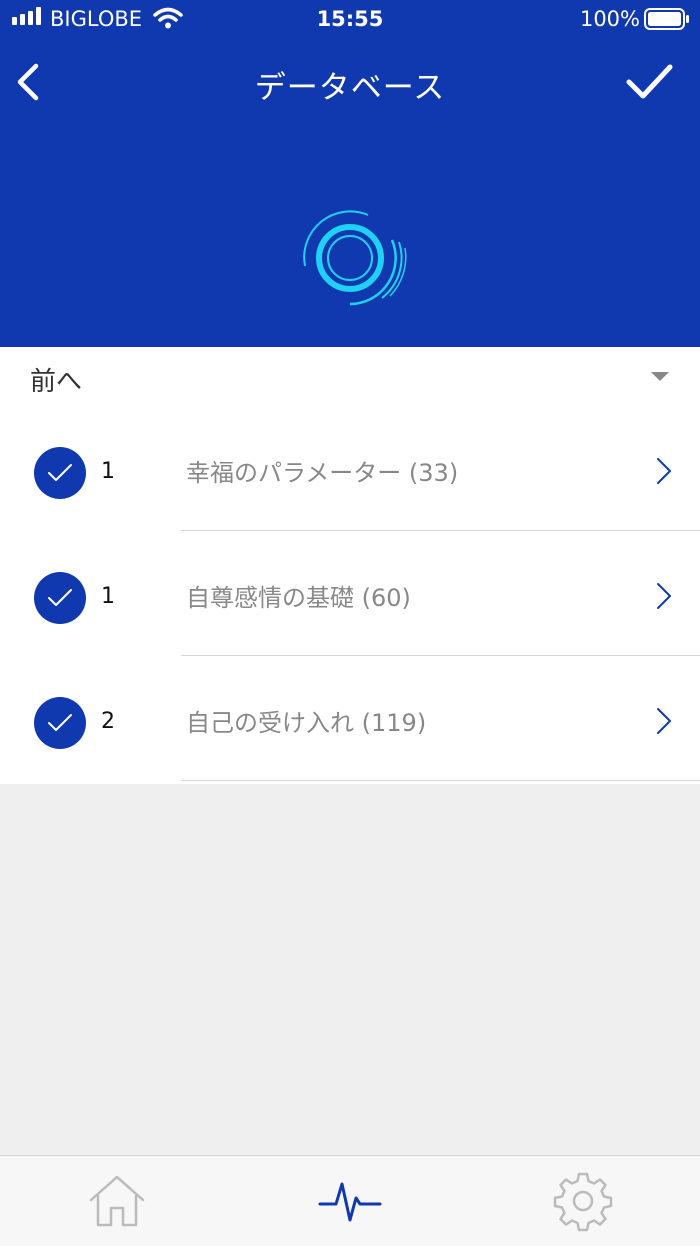  I want to click on home-icon, so click(116, 1201).